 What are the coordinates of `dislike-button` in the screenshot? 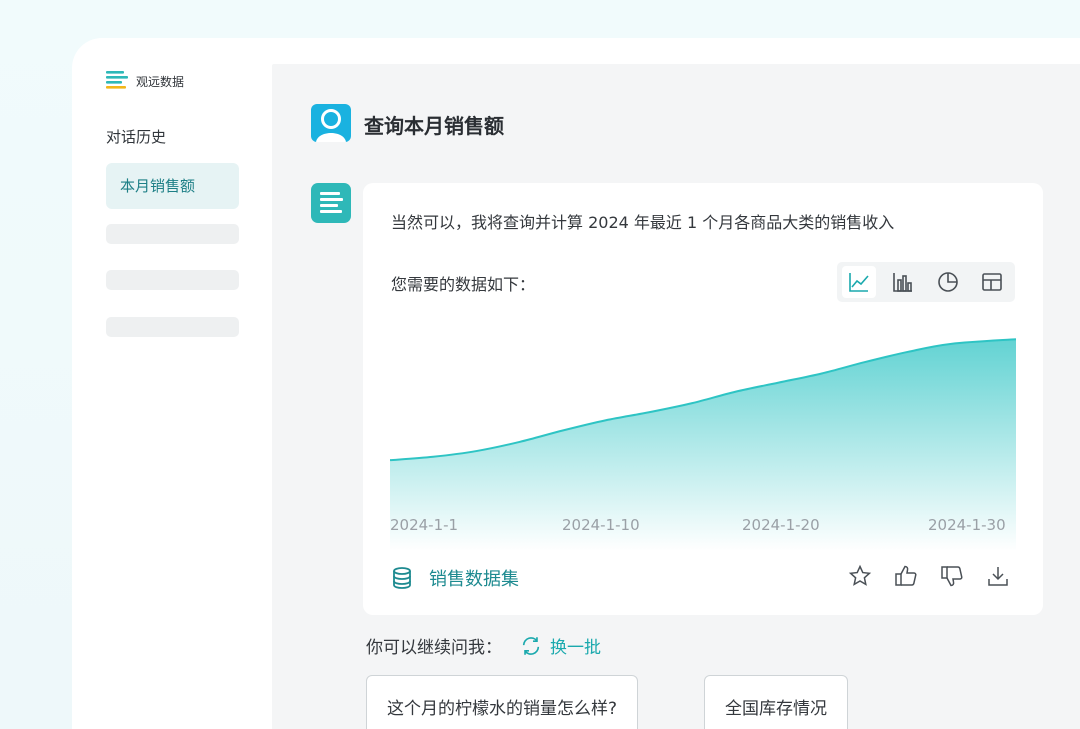 It's located at (952, 576).